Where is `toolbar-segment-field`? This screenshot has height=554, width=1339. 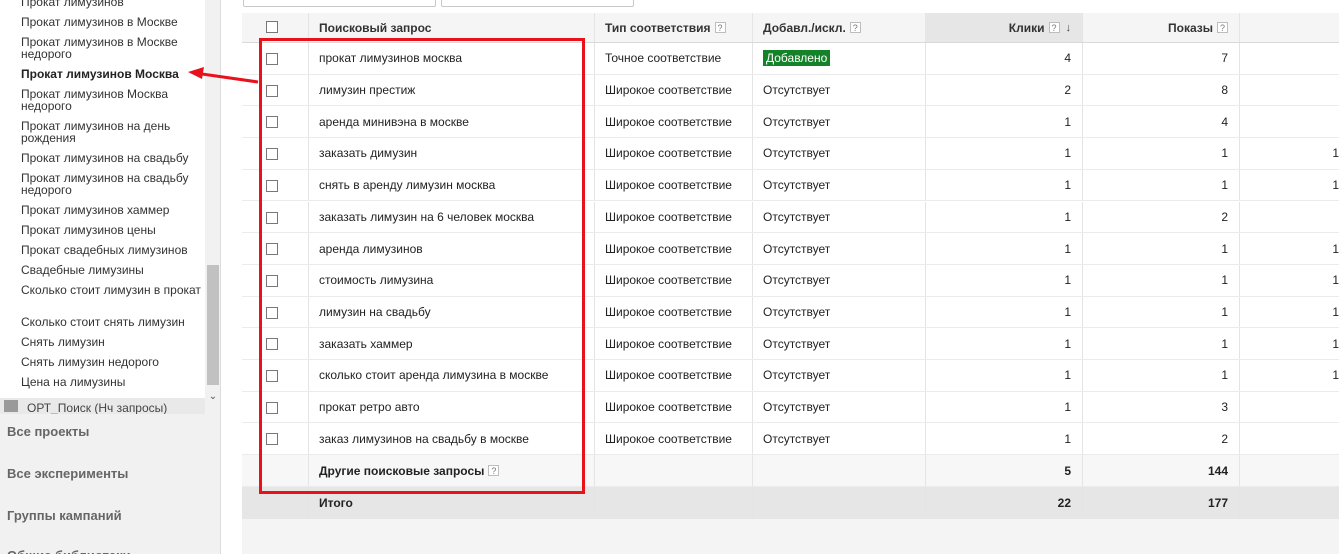 toolbar-segment-field is located at coordinates (537, 3).